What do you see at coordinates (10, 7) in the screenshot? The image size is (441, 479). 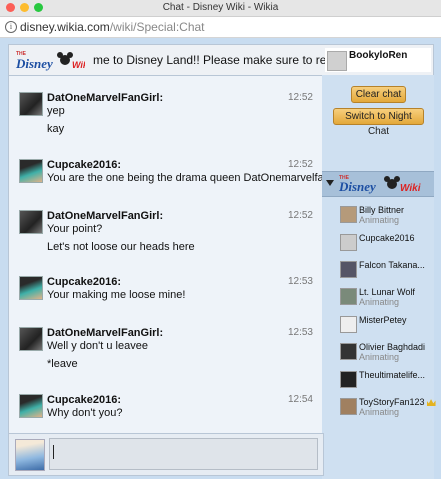 I see `close-window-button` at bounding box center [10, 7].